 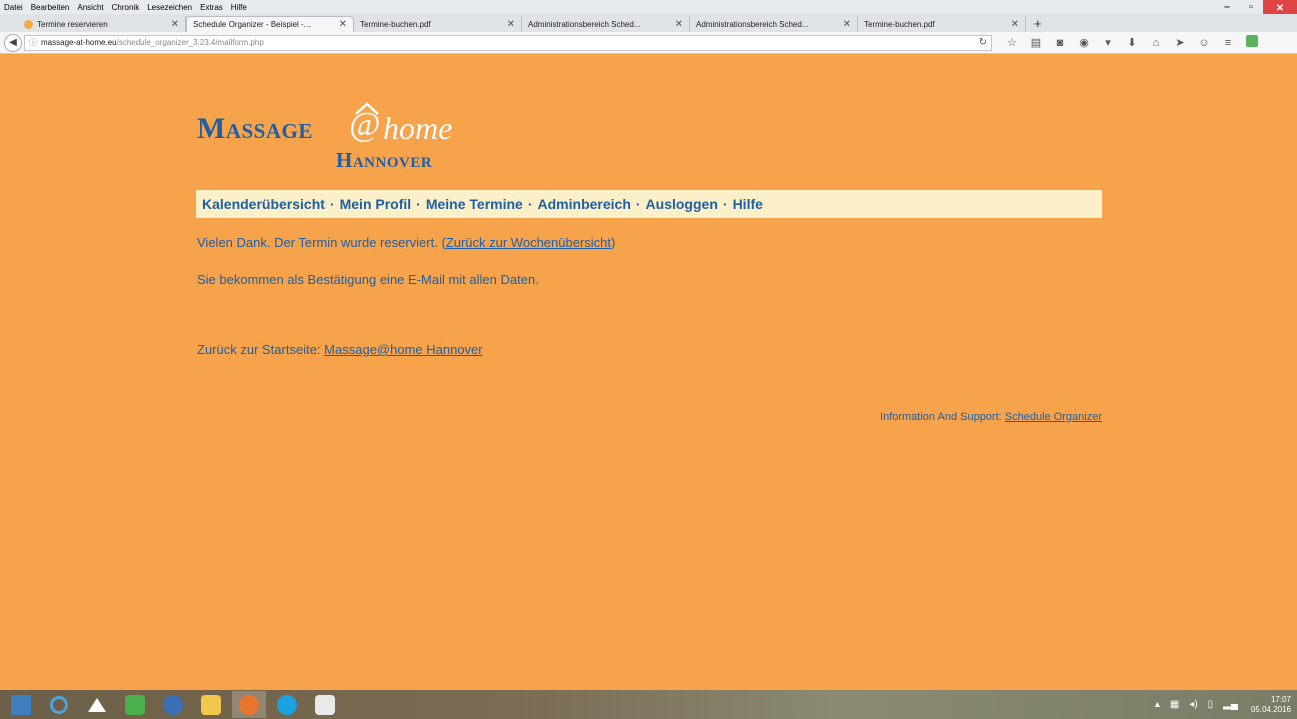 I want to click on download-icon: ⬇, so click(x=1132, y=42).